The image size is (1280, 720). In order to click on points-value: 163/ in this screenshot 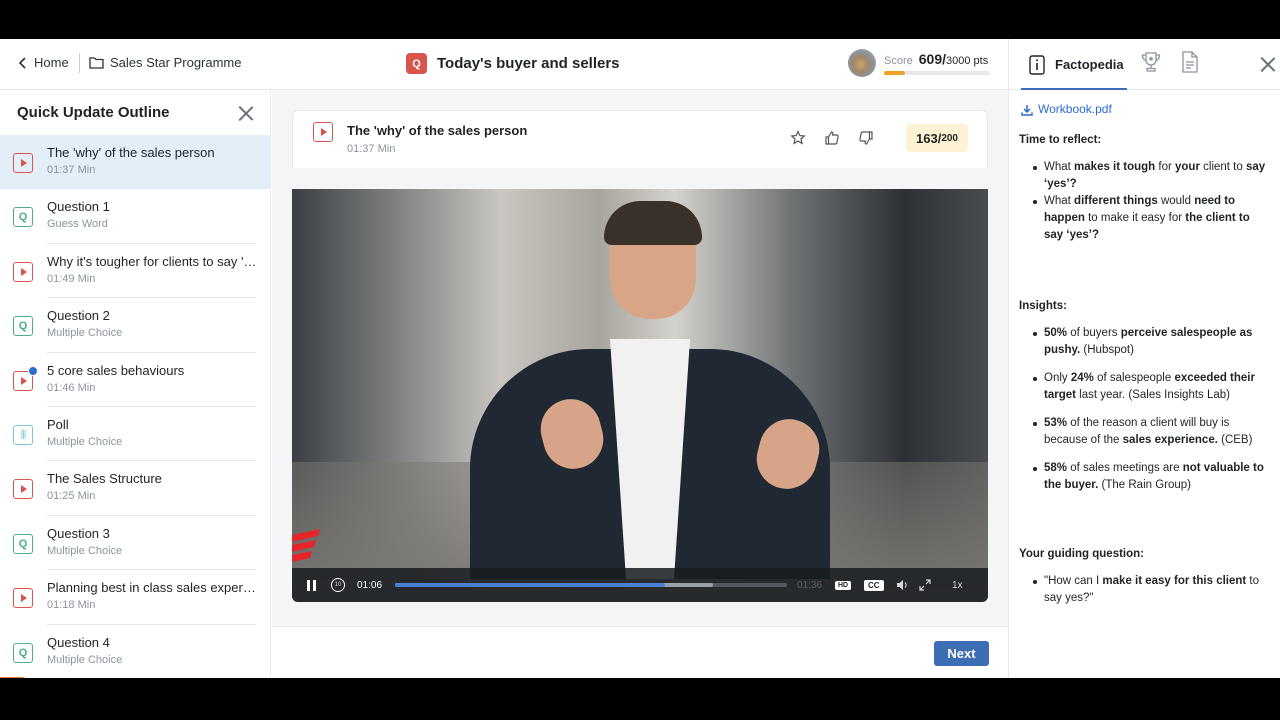, I will do `click(929, 138)`.